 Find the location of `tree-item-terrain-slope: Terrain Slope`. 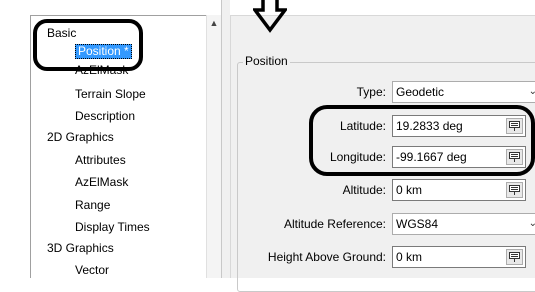

tree-item-terrain-slope: Terrain Slope is located at coordinates (110, 95).